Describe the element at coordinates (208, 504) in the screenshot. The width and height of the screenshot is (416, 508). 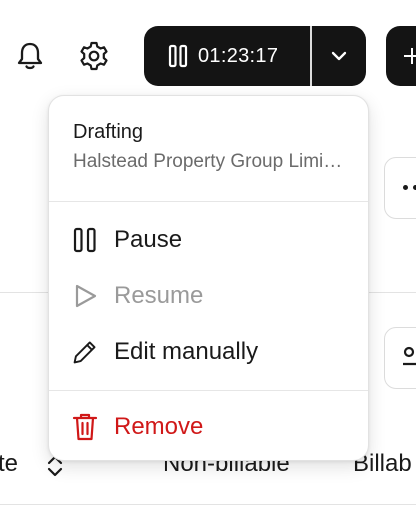
I see `divider` at that location.